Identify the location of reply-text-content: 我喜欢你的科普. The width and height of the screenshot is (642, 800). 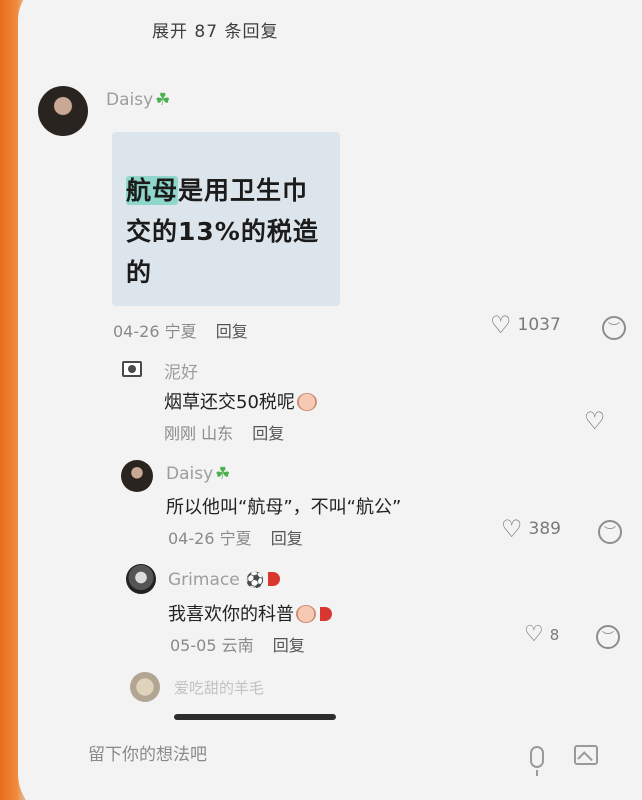
(231, 614).